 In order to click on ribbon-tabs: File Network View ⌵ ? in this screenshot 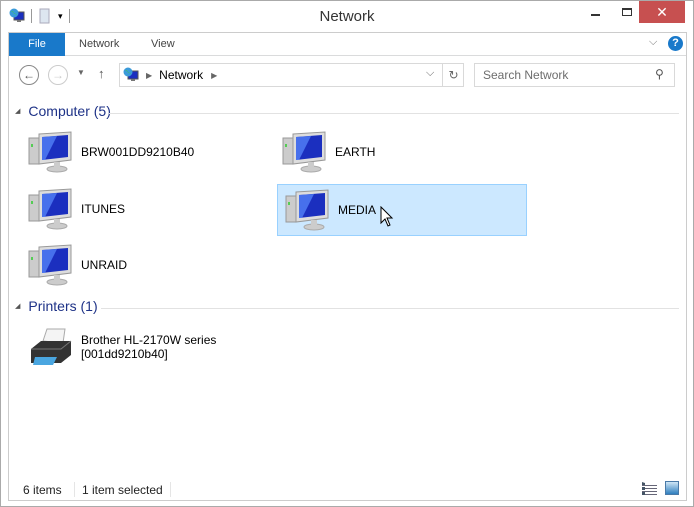, I will do `click(347, 44)`.